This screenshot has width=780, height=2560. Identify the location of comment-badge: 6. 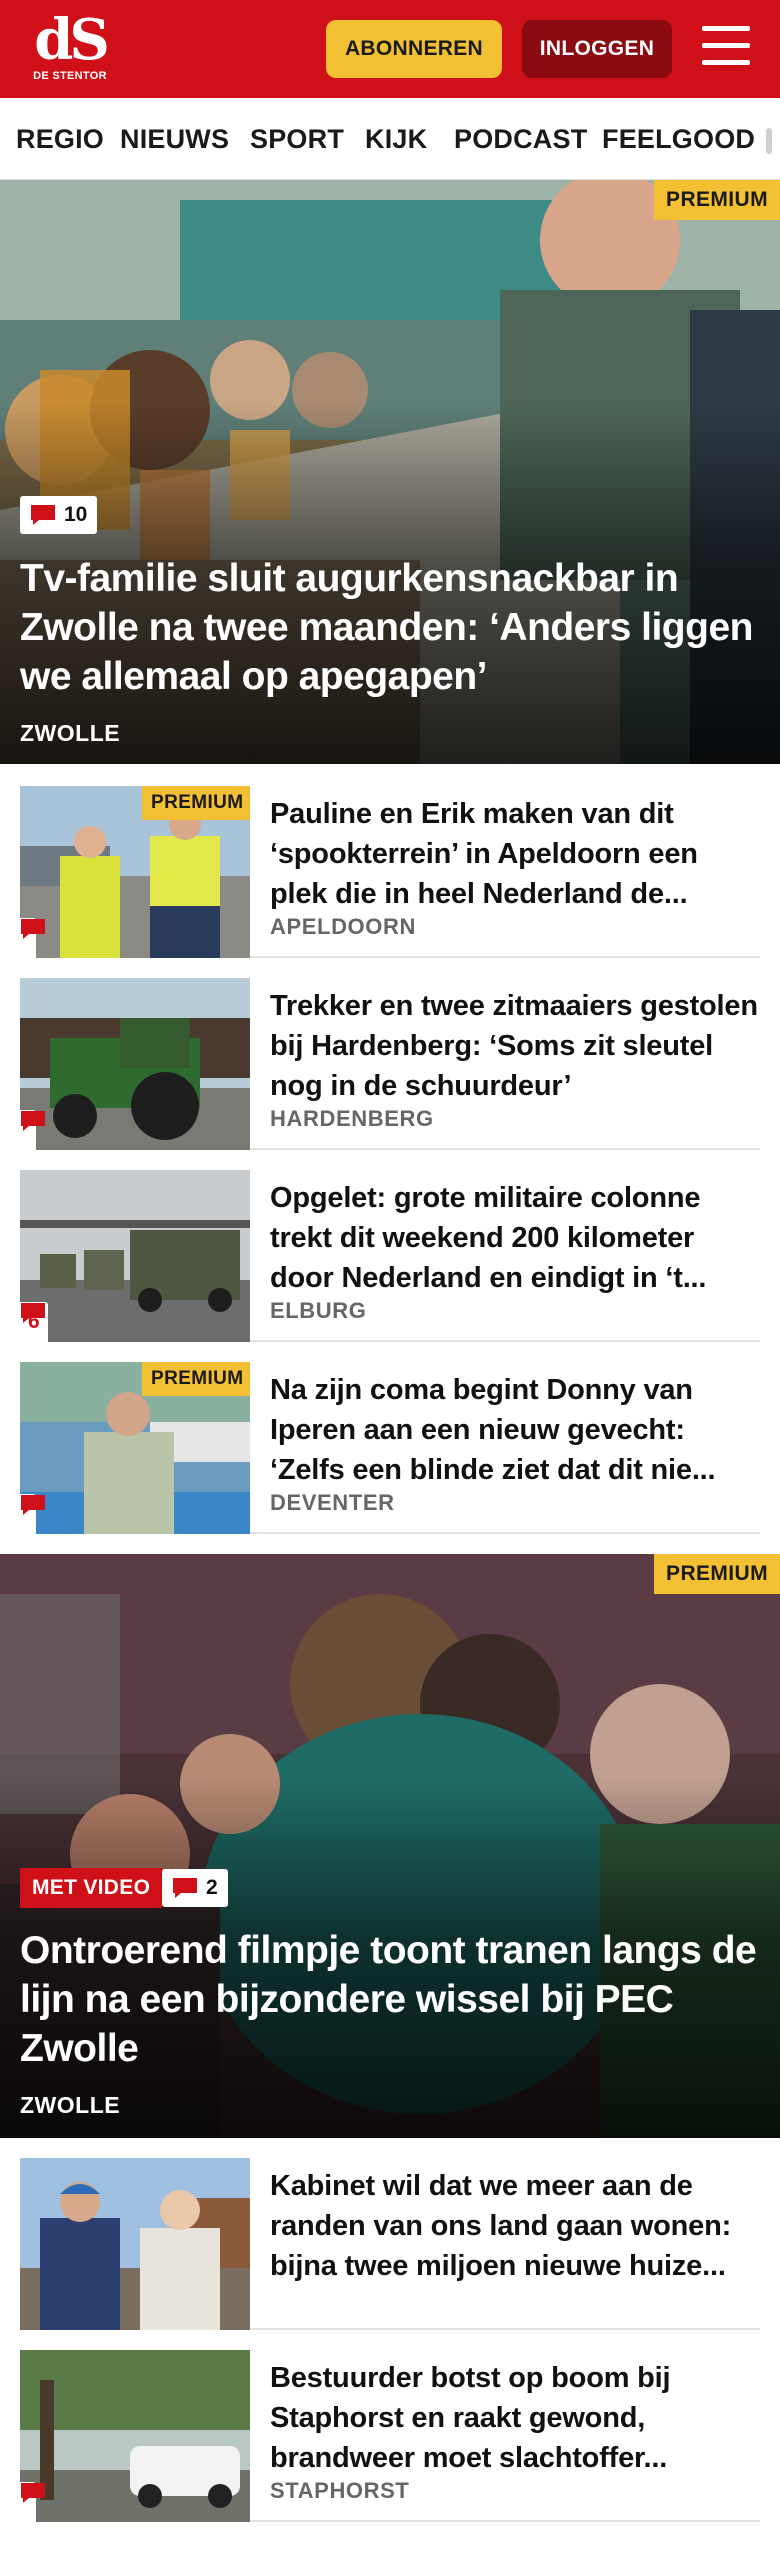
(34, 1322).